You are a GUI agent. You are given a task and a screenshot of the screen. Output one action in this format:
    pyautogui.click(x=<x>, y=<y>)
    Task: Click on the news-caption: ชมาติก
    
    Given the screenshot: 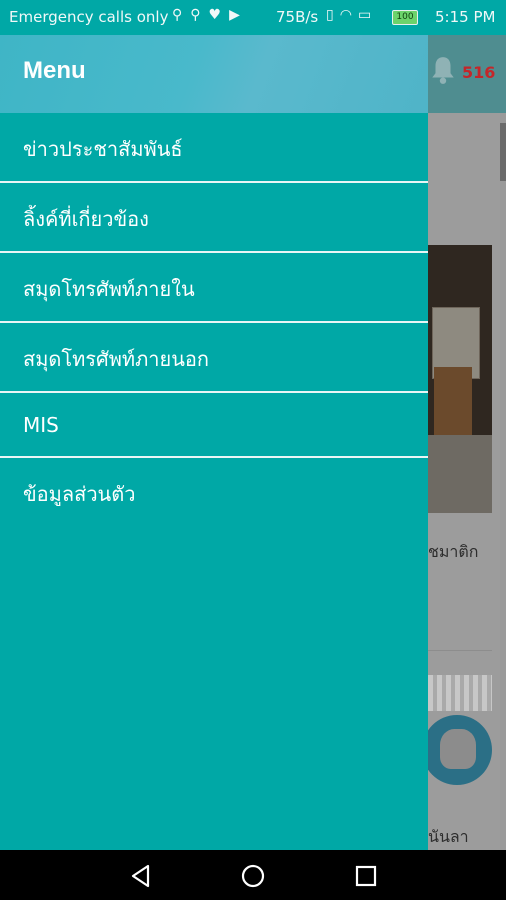 What is the action you would take?
    pyautogui.click(x=453, y=551)
    